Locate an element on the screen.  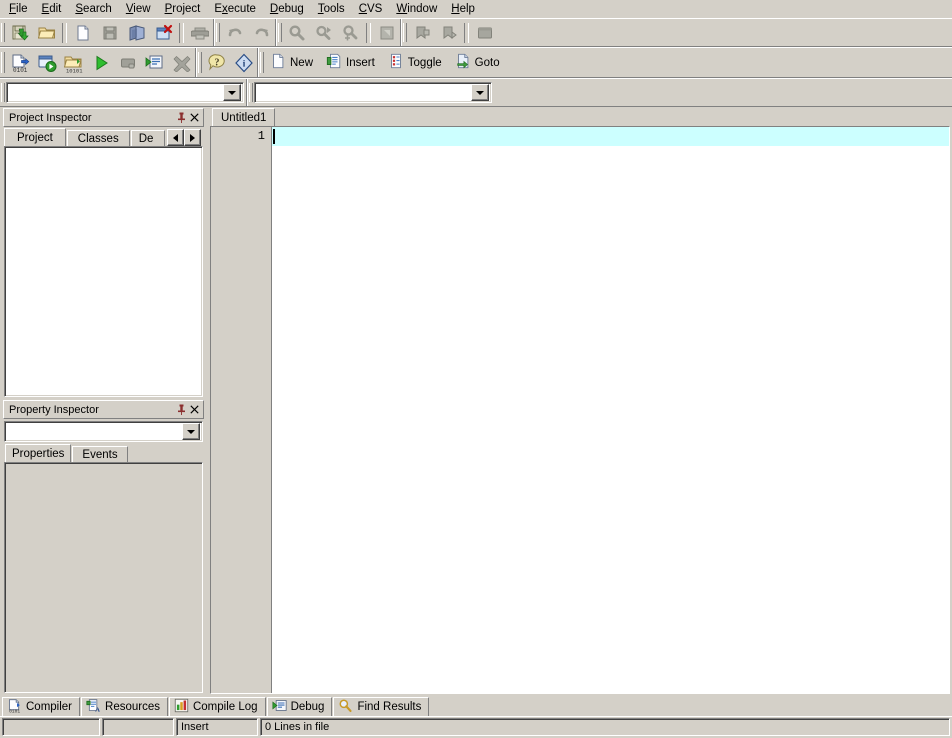
toolbar-band-class-browser is located at coordinates (123, 92).